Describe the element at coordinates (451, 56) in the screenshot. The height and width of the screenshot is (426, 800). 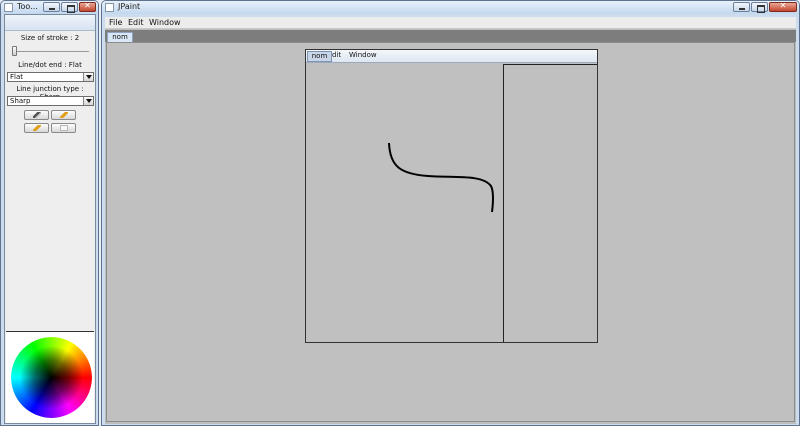
I see `inner-menu-bar: nom dit Window` at that location.